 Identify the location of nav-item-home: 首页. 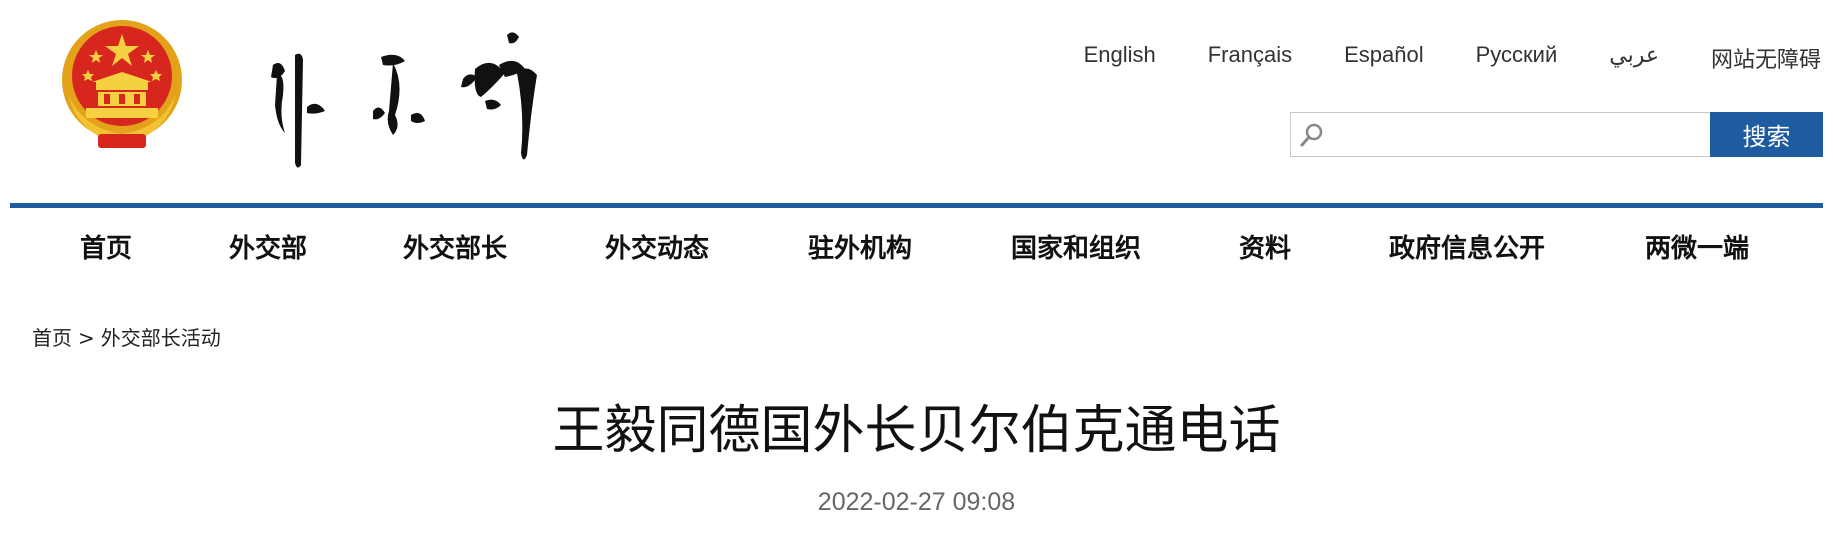
(106, 246).